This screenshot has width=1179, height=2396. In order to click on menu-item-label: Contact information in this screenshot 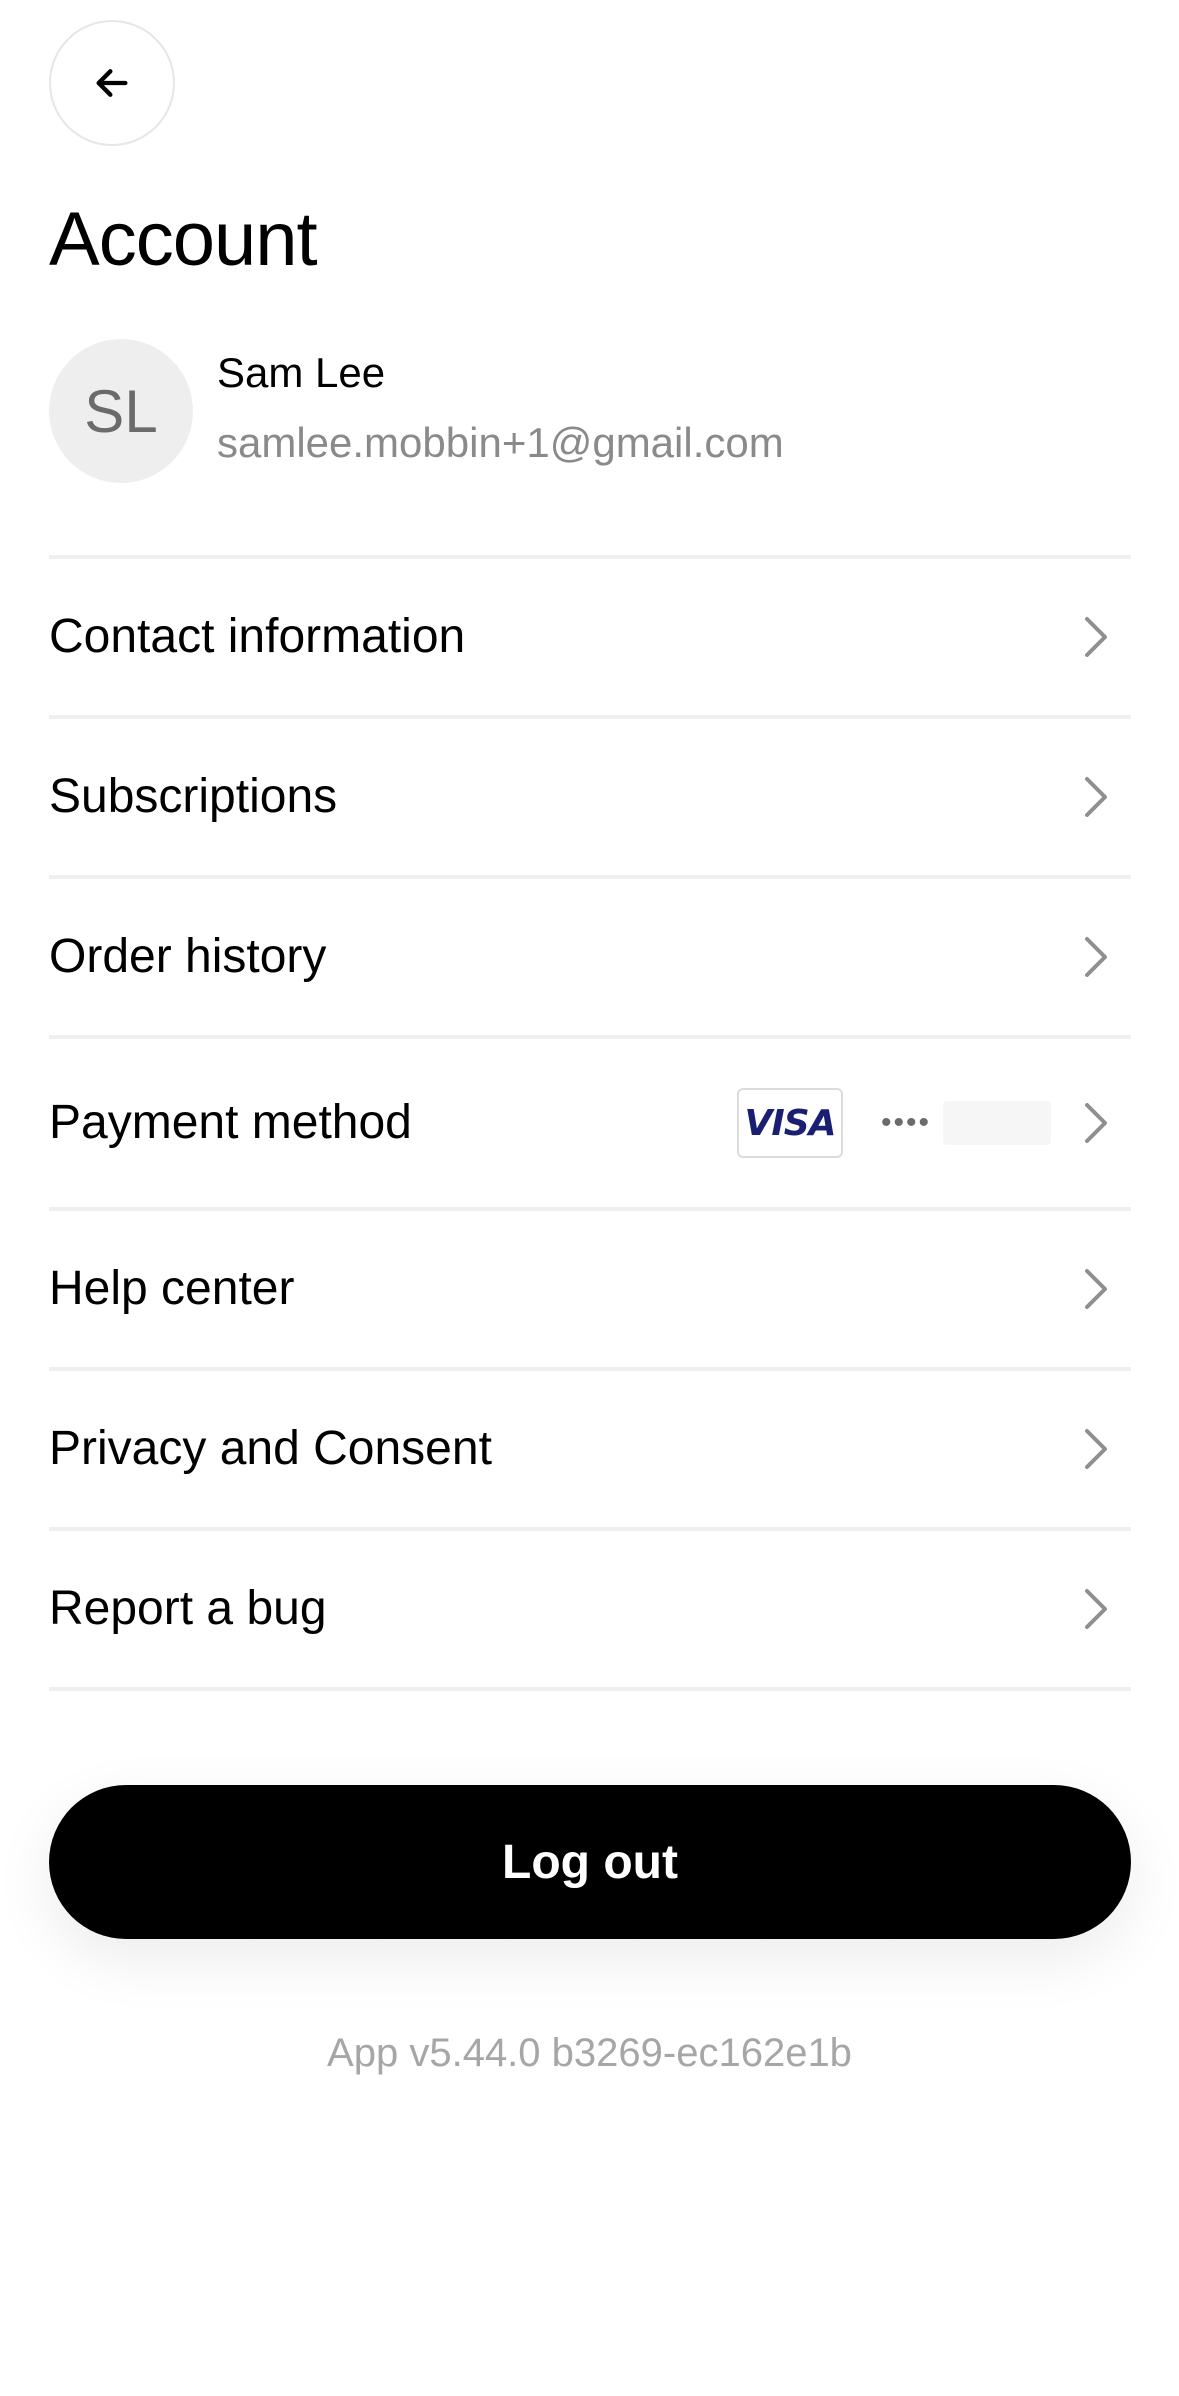, I will do `click(257, 636)`.